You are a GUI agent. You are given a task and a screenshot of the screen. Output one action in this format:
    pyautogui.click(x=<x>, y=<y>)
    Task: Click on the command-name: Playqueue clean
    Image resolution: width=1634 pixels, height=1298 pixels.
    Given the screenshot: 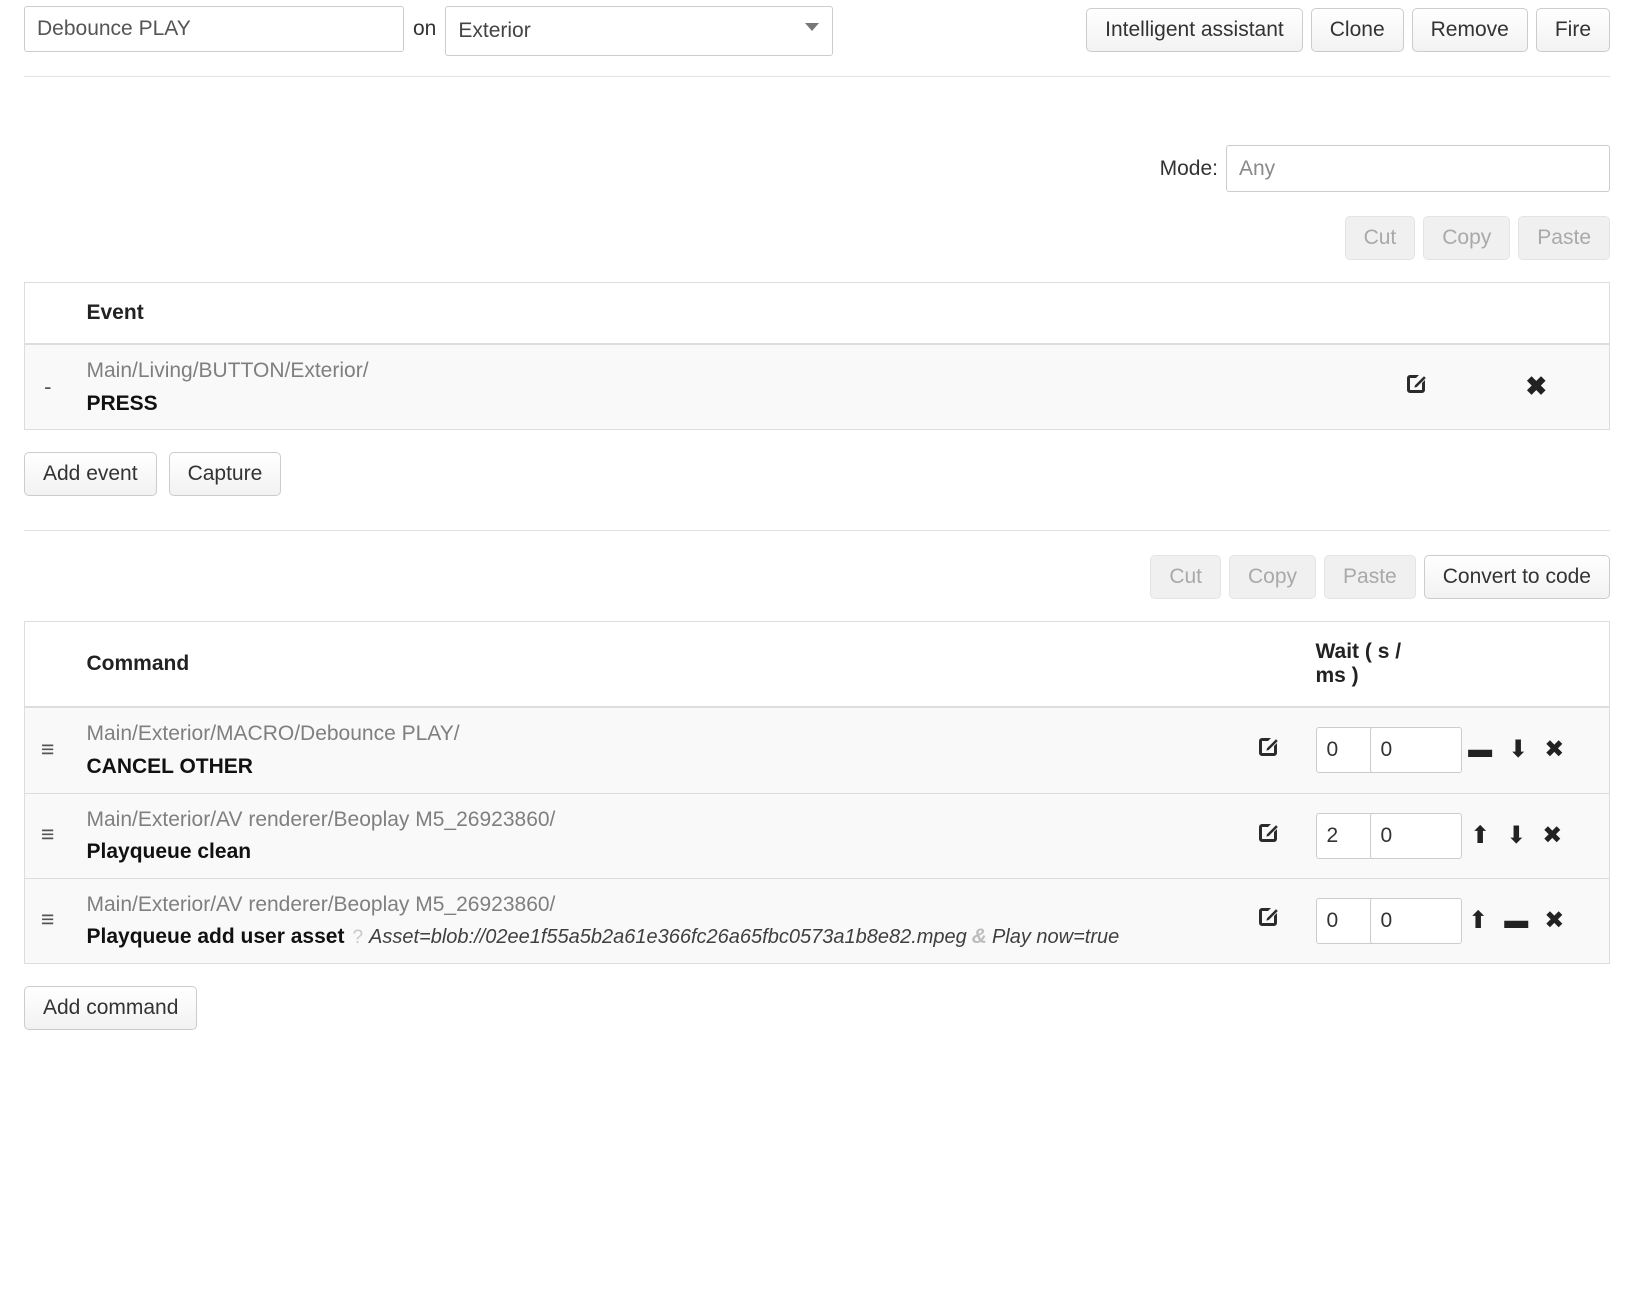 What is the action you would take?
    pyautogui.click(x=169, y=852)
    